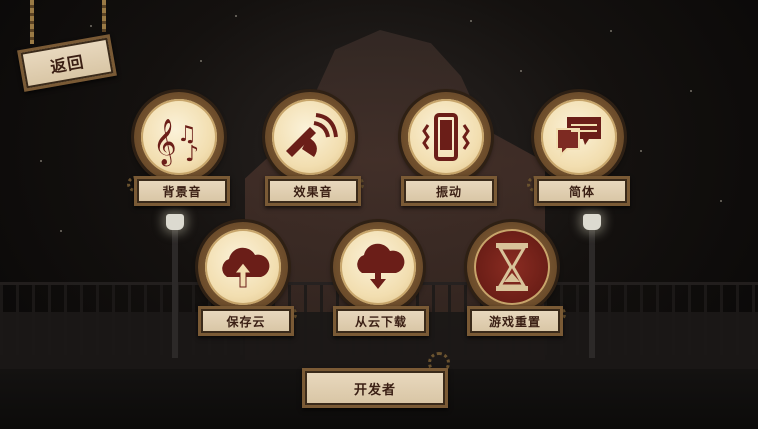 This screenshot has width=758, height=429. Describe the element at coordinates (175, 222) in the screenshot. I see `lamp-light-left` at that location.